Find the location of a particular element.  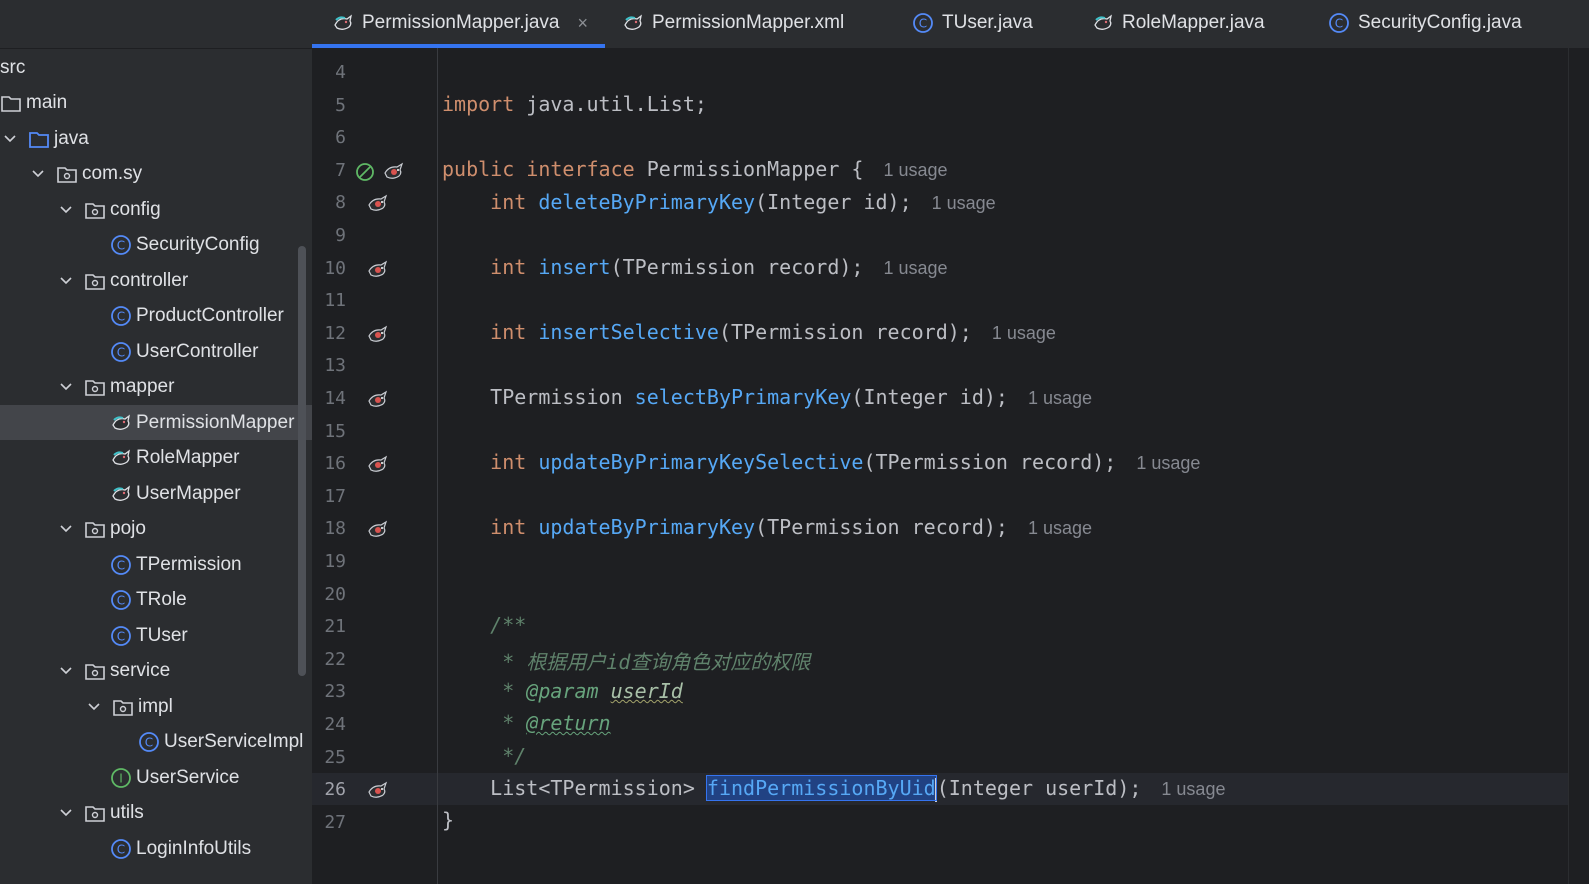

tree-item-controller: controller is located at coordinates (156, 280).